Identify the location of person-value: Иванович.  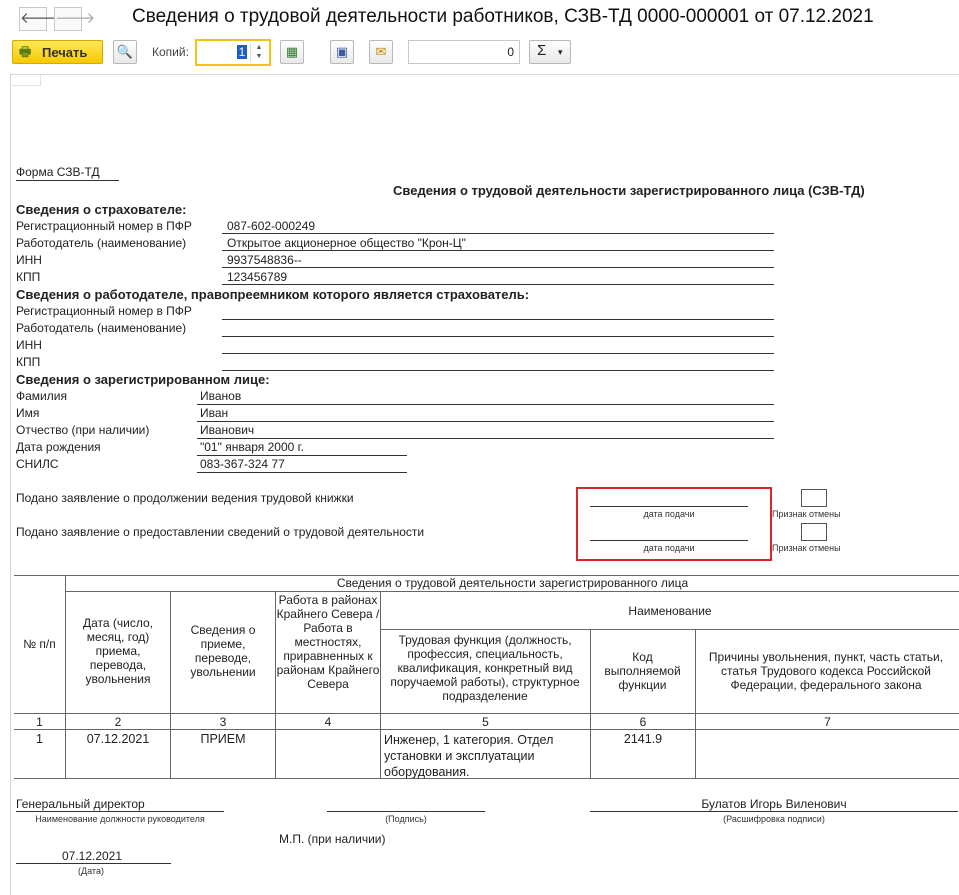
(227, 430).